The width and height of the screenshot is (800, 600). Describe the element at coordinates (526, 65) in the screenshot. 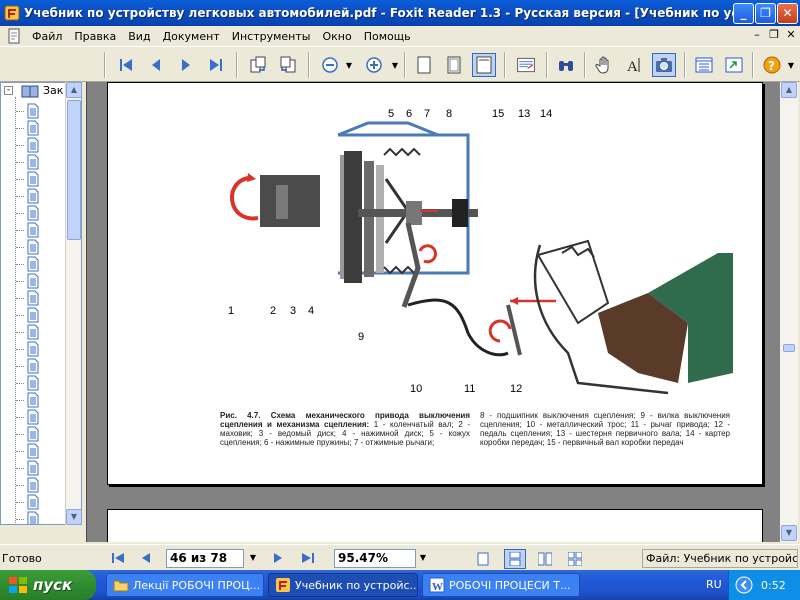

I see `text-viewer-button` at that location.